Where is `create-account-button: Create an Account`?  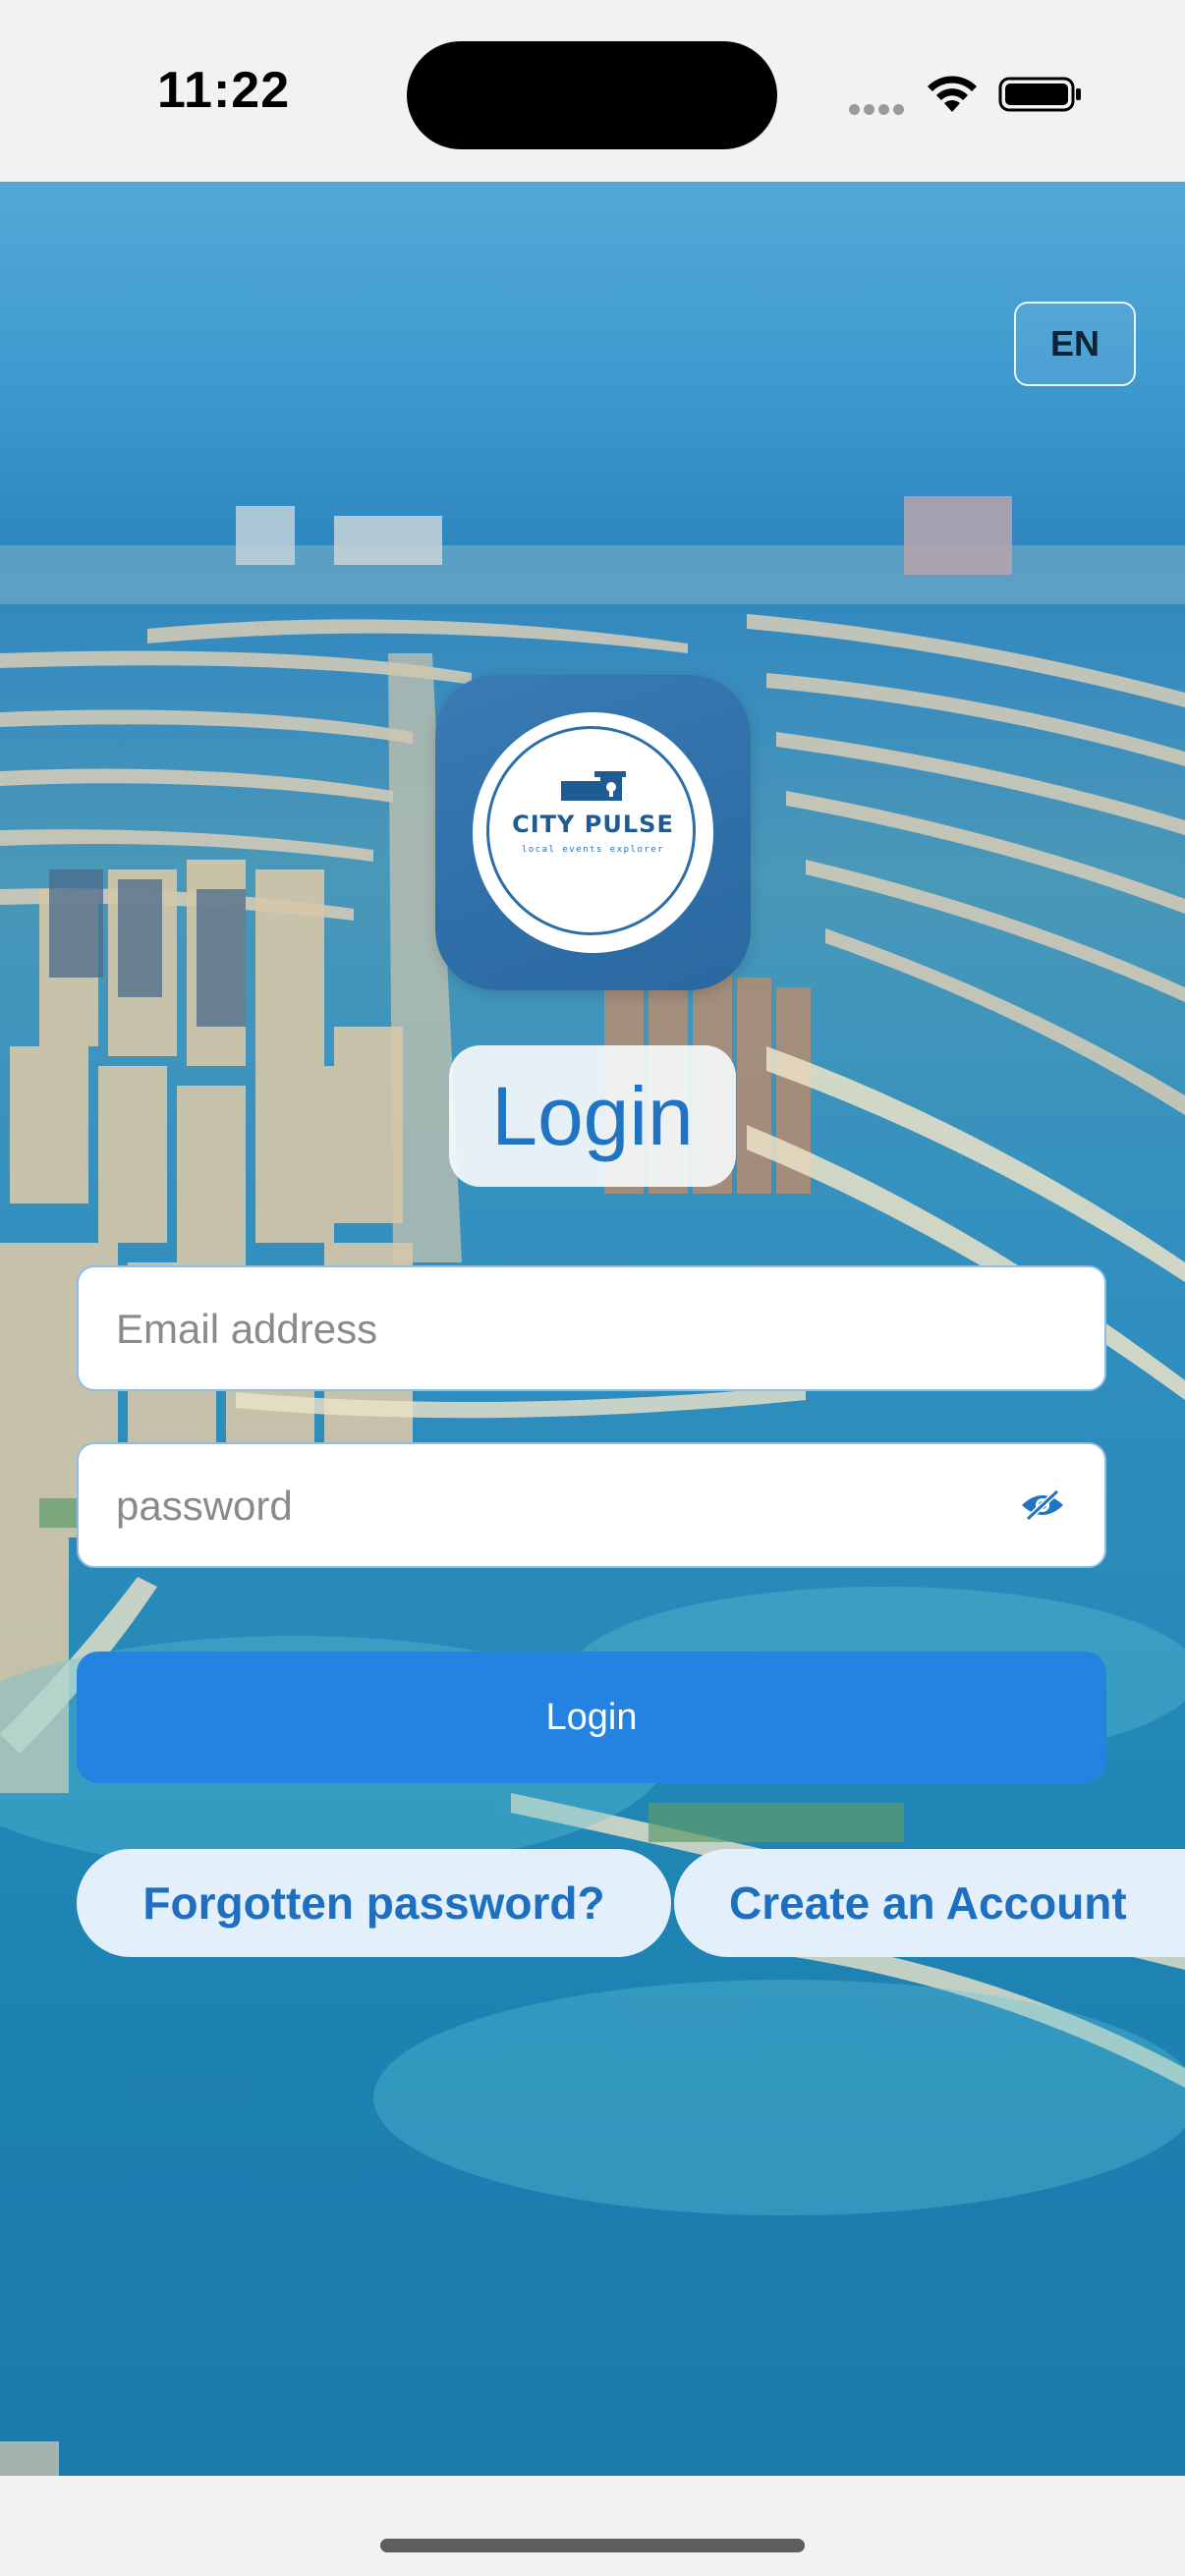 create-account-button: Create an Account is located at coordinates (930, 1903).